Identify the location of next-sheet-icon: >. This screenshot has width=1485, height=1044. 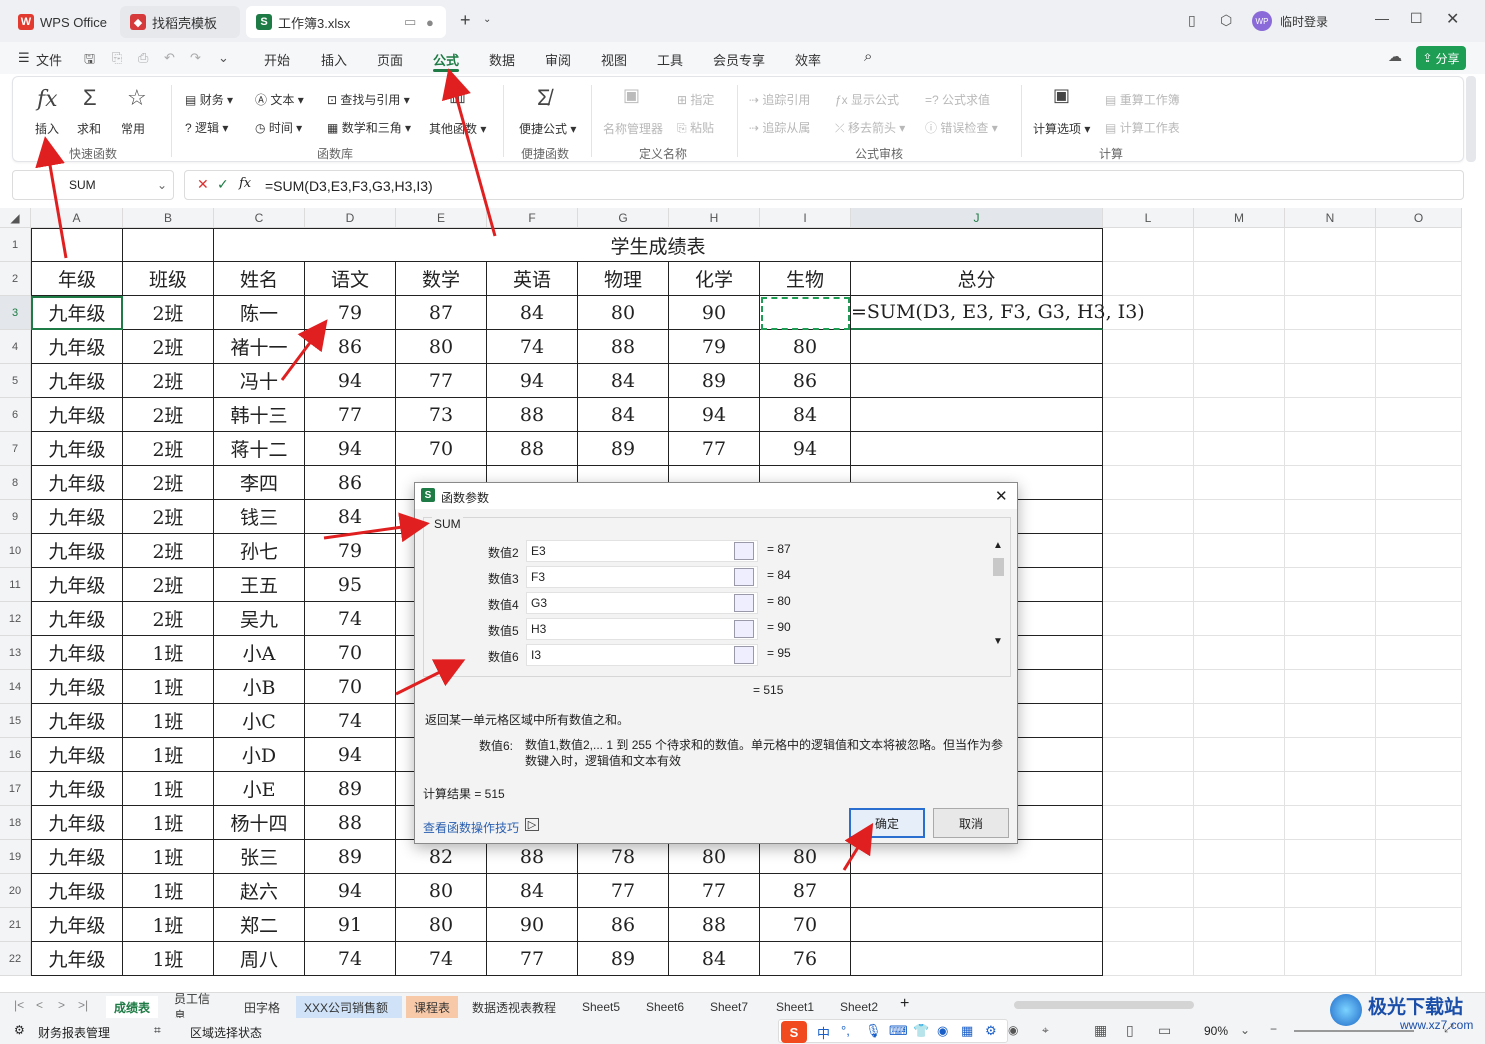
(61, 1005).